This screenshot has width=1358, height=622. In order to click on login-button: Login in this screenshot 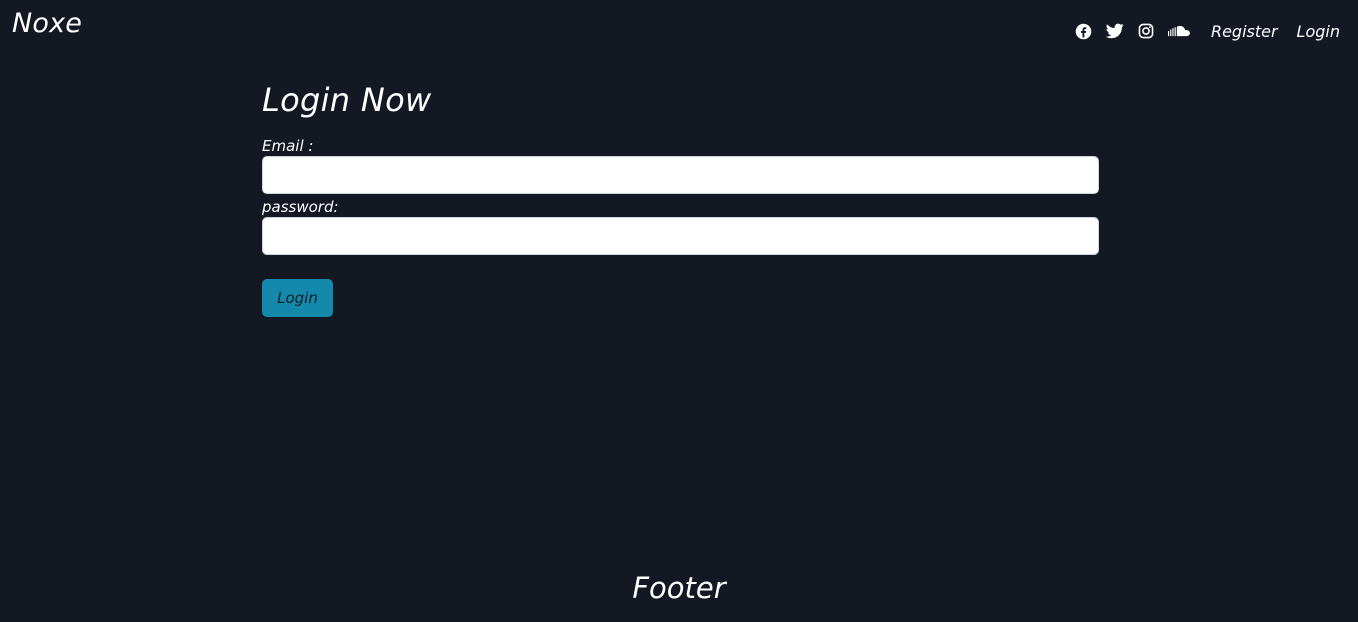, I will do `click(297, 298)`.